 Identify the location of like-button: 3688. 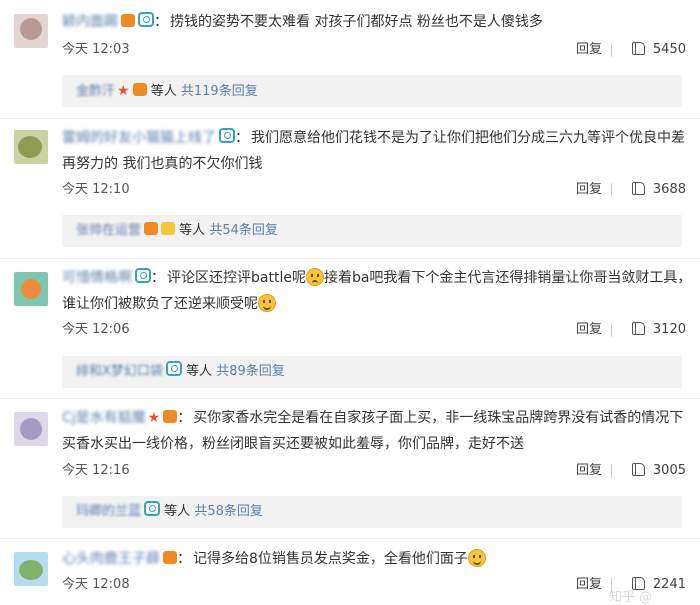
(658, 190).